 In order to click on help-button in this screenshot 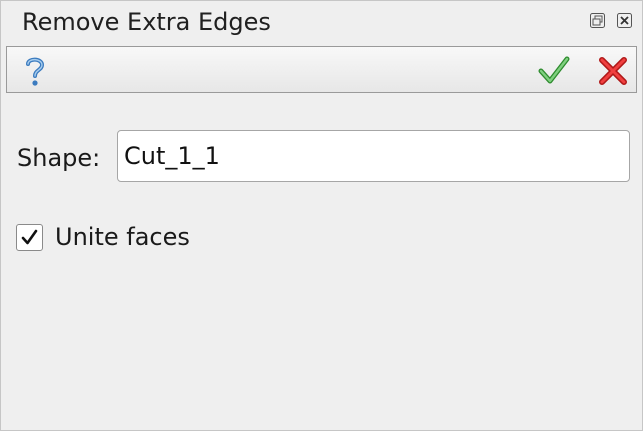, I will do `click(35, 71)`.